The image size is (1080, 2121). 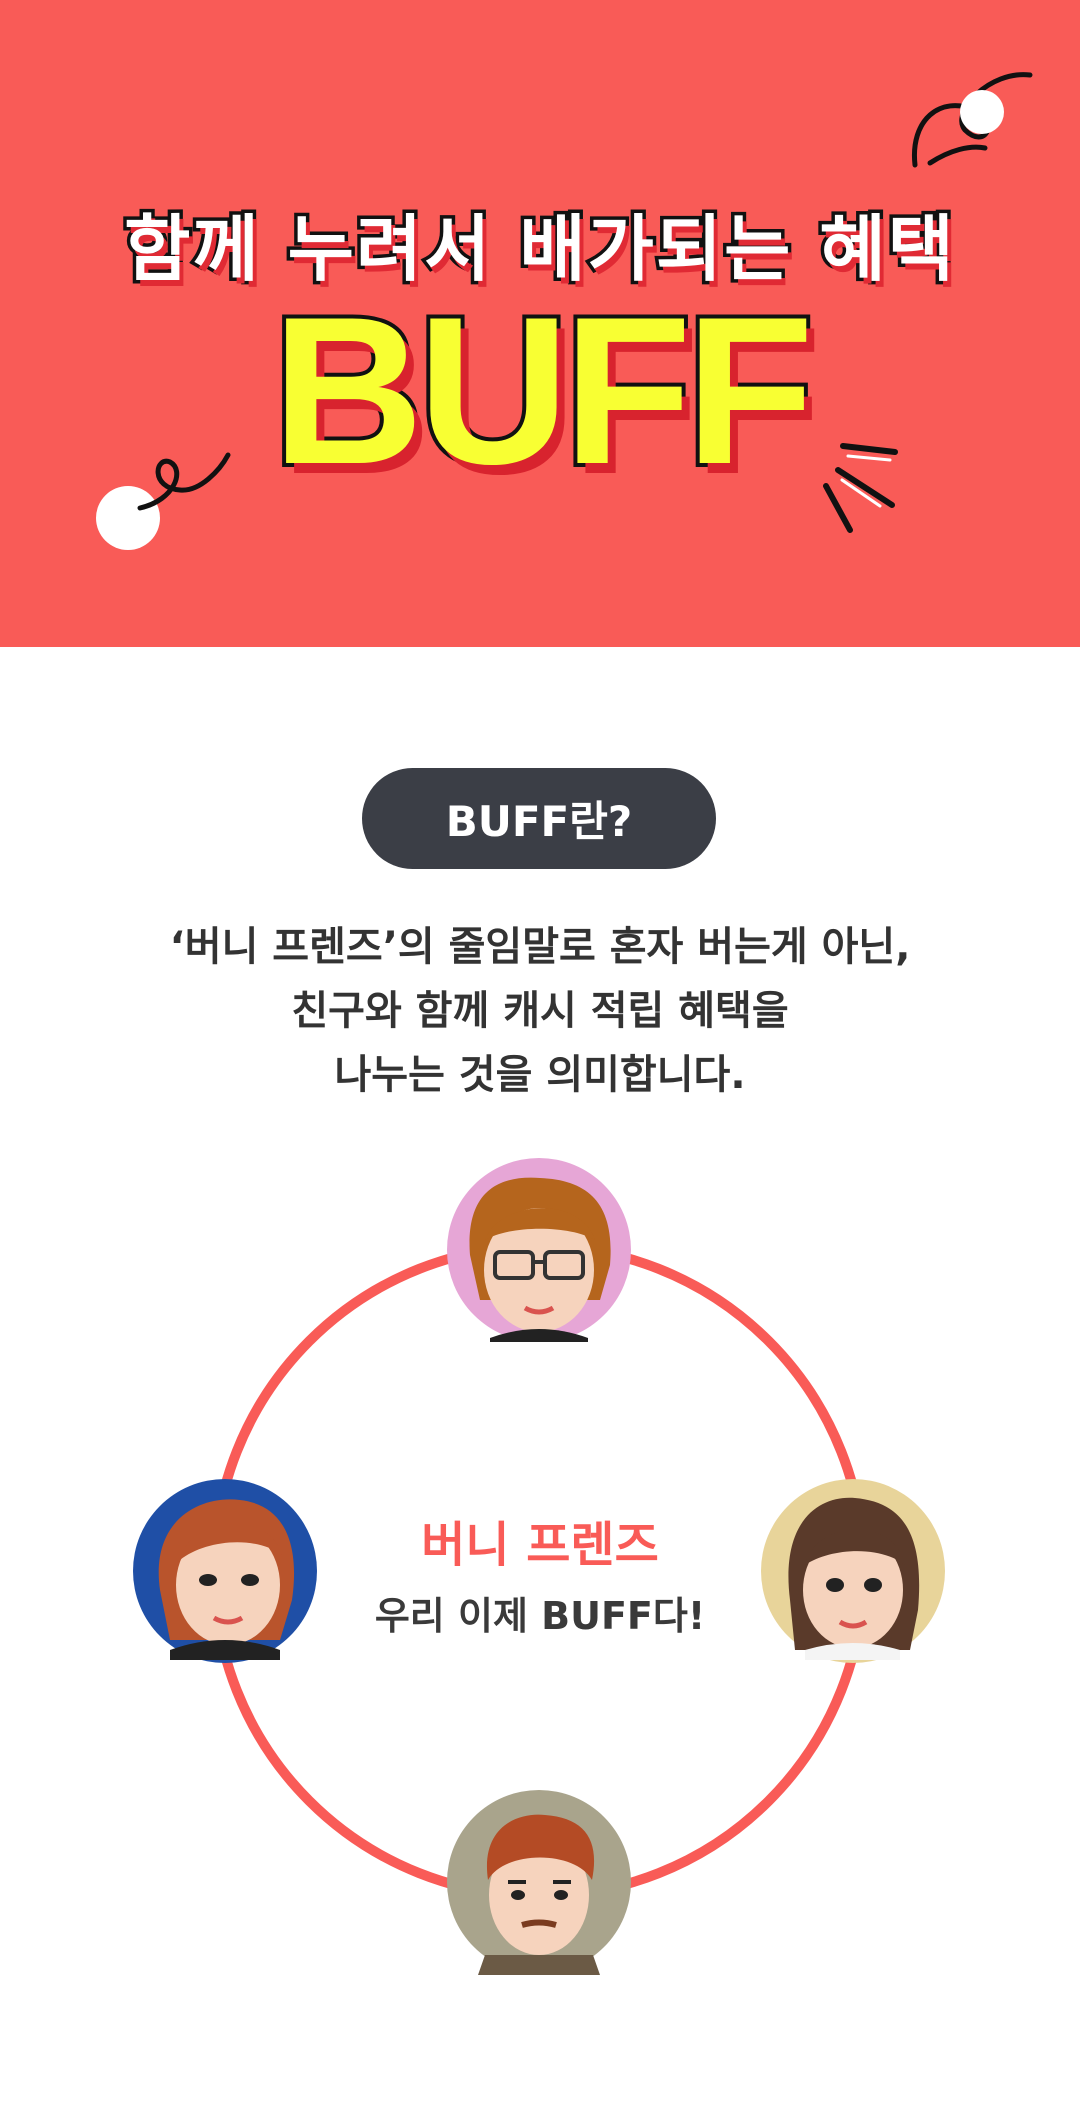 I want to click on avatar-bottom, so click(x=539, y=1882).